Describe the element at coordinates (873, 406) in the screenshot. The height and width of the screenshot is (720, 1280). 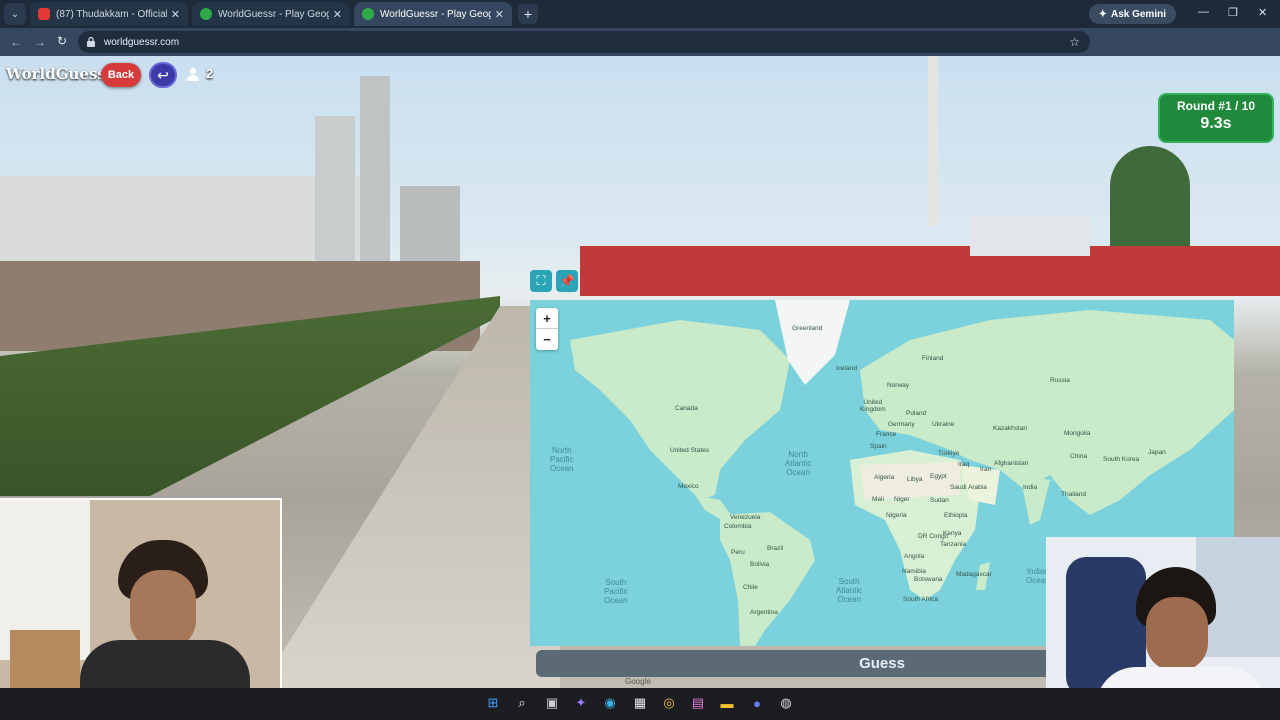
I see `map-label-uk: United Kingdom` at that location.